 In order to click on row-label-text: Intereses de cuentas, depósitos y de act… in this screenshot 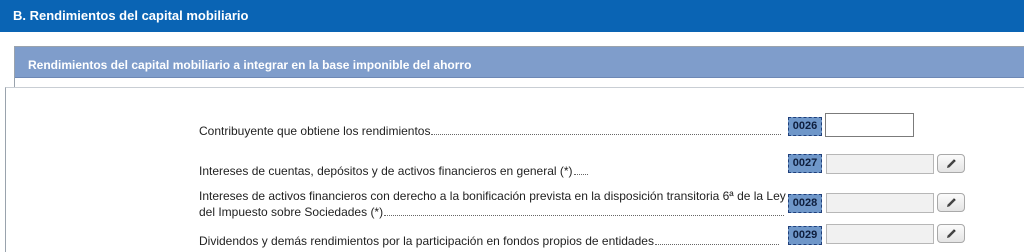, I will do `click(386, 171)`.